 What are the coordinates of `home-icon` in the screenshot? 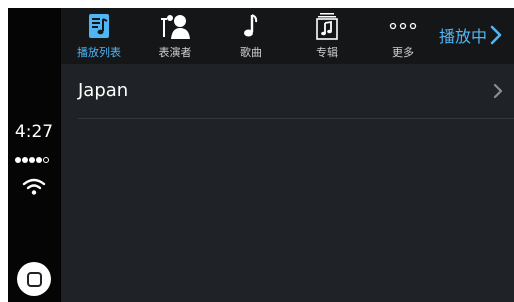 It's located at (34, 279).